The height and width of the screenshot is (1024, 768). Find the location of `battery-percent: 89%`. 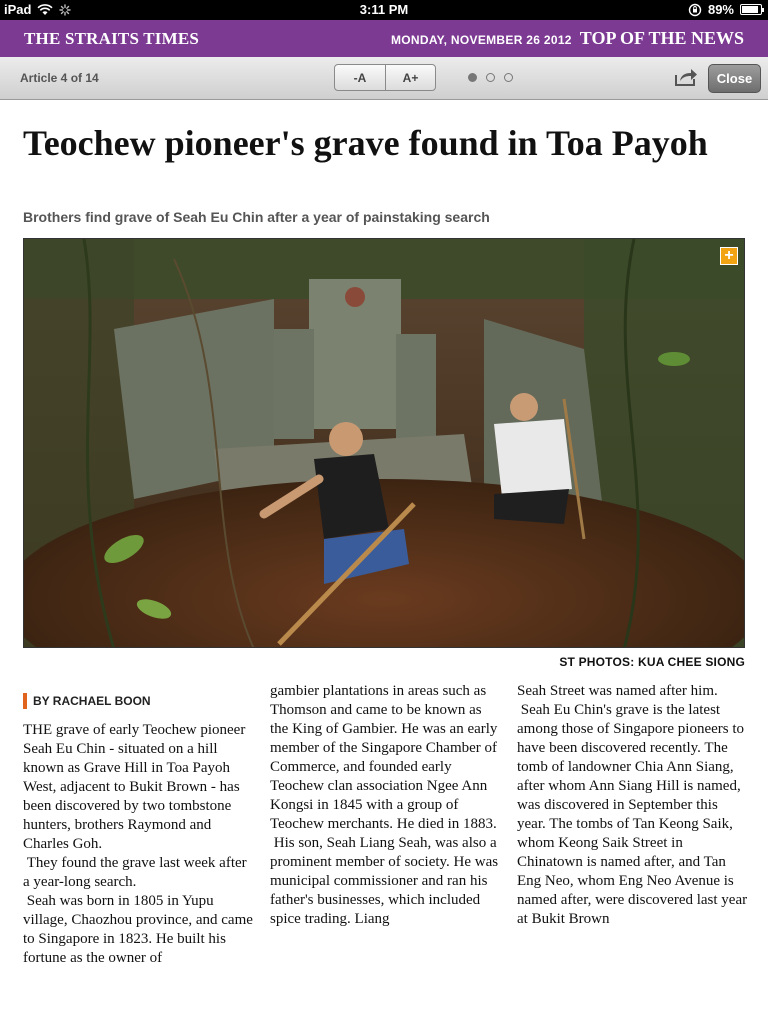

battery-percent: 89% is located at coordinates (720, 9).